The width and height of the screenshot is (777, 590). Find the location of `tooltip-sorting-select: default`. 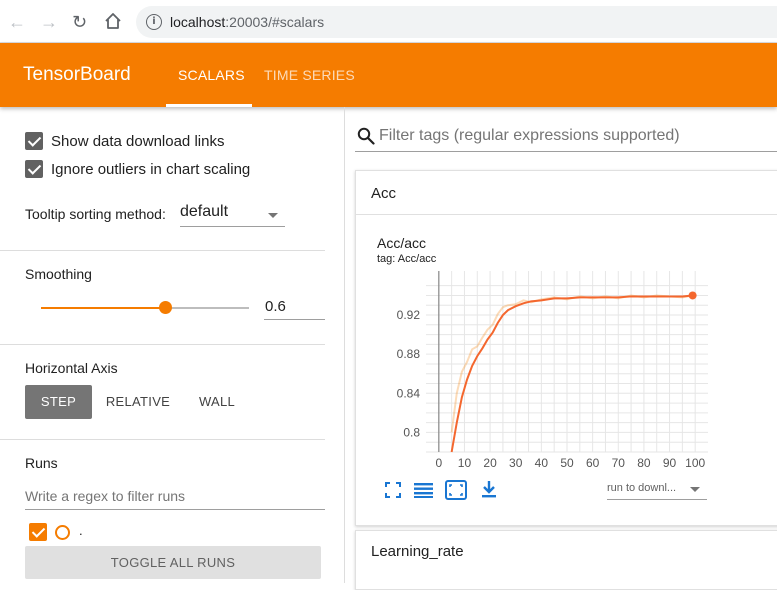

tooltip-sorting-select: default is located at coordinates (232, 215).